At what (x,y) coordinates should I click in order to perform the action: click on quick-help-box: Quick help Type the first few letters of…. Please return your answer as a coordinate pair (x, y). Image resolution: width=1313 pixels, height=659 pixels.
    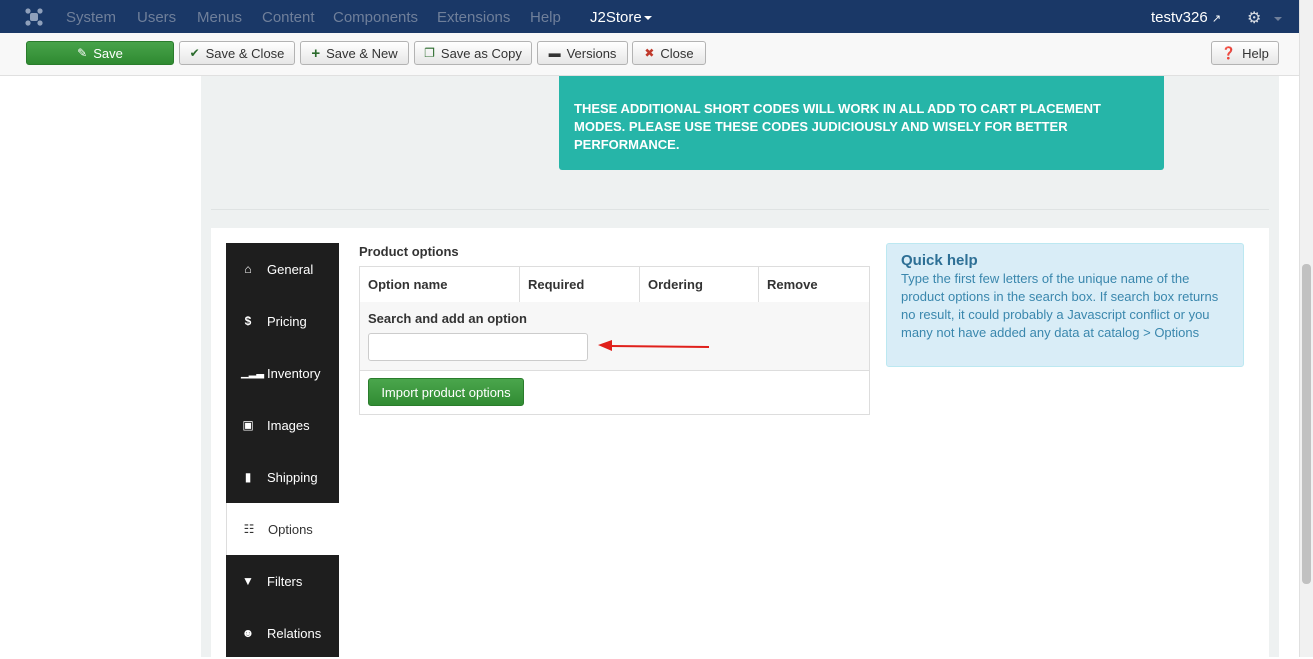
    Looking at the image, I should click on (1065, 305).